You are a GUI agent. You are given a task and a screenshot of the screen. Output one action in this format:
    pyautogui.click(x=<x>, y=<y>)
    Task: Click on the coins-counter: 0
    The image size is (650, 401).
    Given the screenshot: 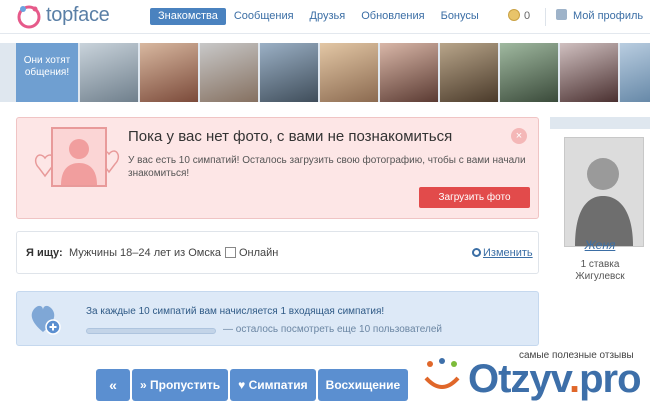 What is the action you would take?
    pyautogui.click(x=519, y=15)
    